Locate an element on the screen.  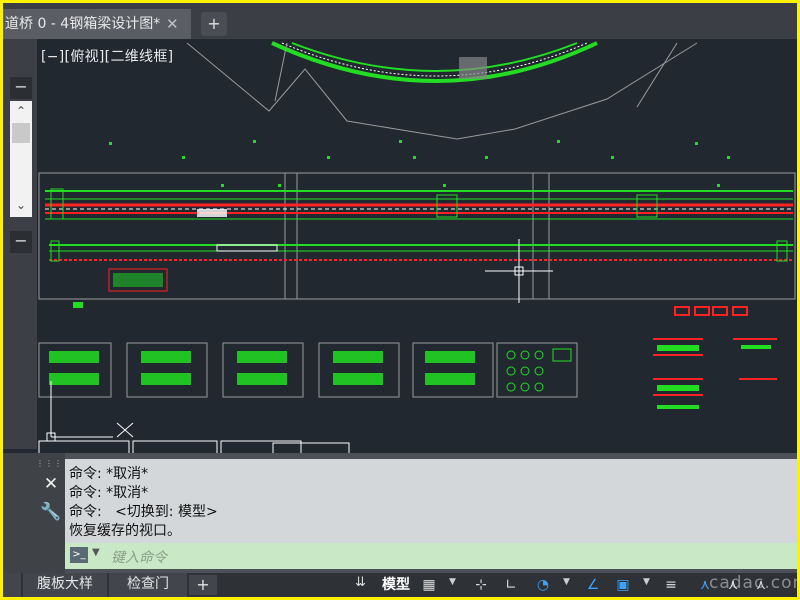
command-history-line: 恢复缓存的视口。 is located at coordinates (125, 531).